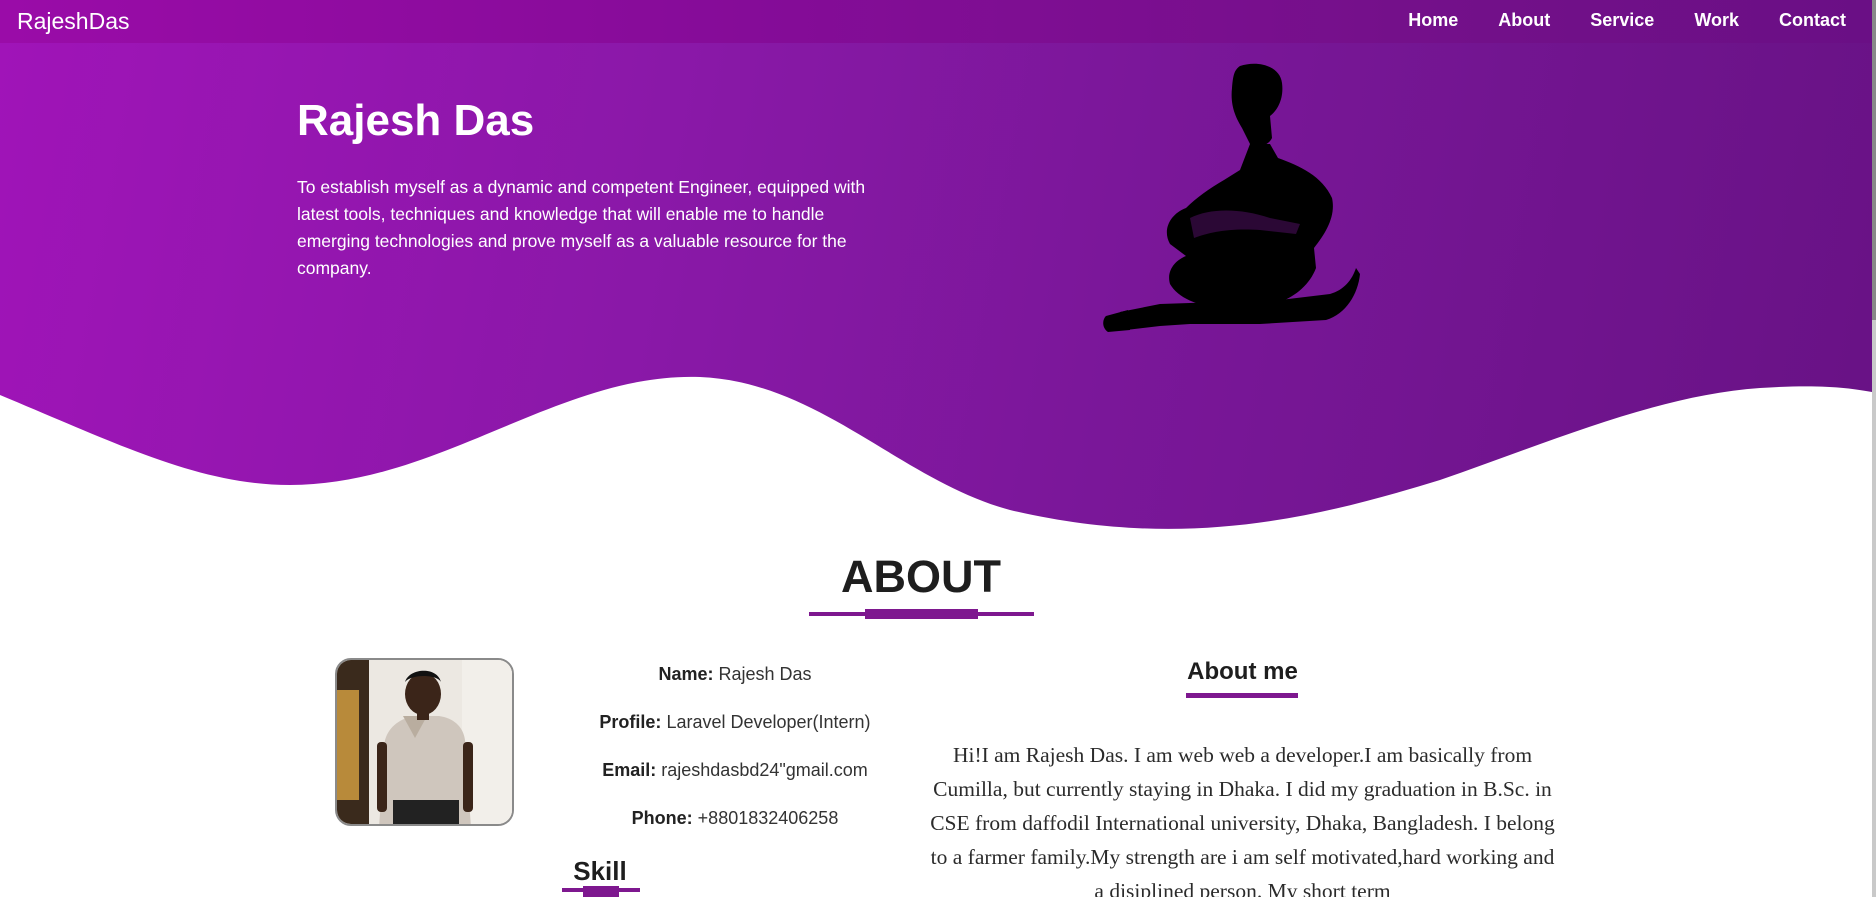 This screenshot has height=897, width=1876. What do you see at coordinates (630, 722) in the screenshot?
I see `info-label: Profile:` at bounding box center [630, 722].